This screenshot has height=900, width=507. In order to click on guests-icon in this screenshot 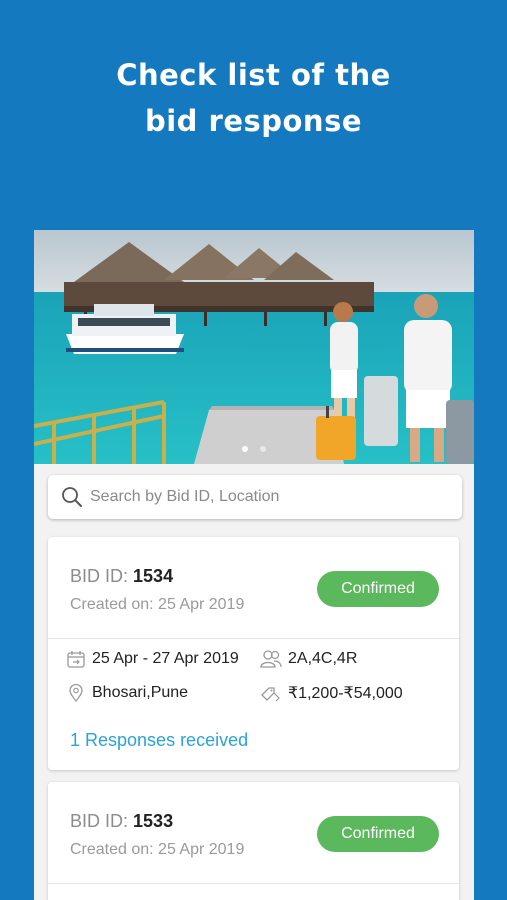, I will do `click(271, 659)`.